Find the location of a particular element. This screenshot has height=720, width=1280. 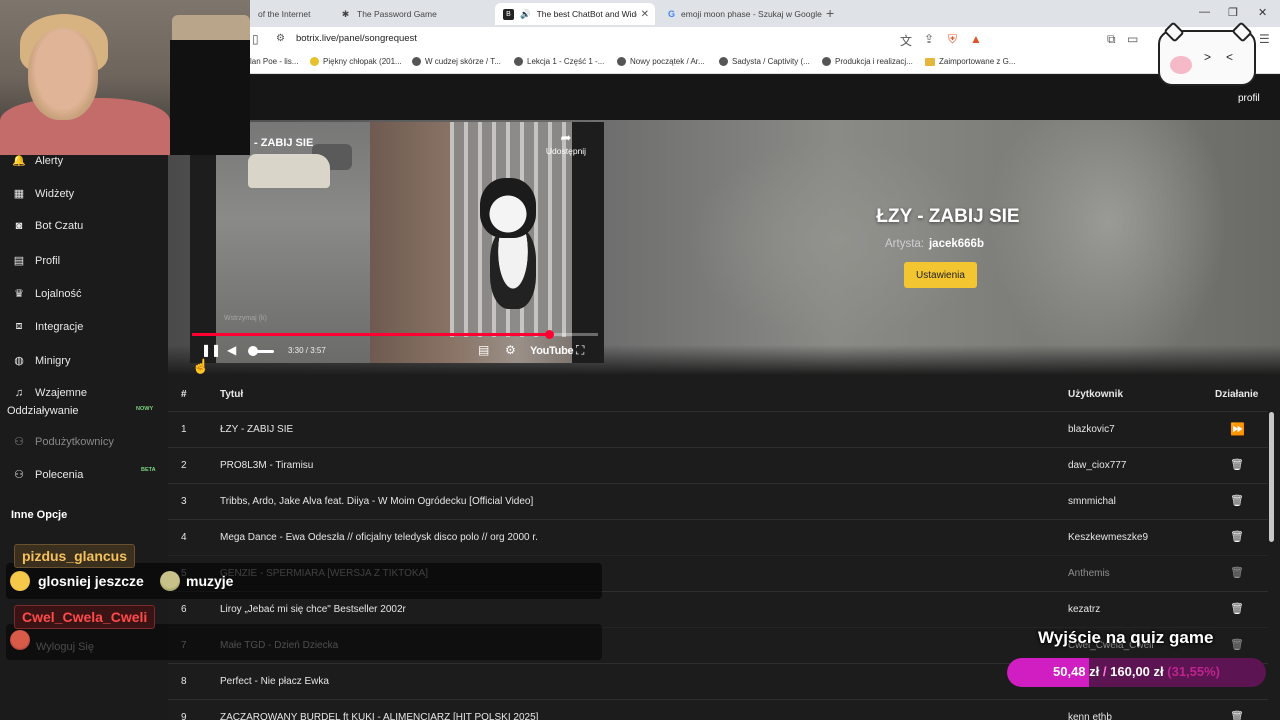

id-card-icon: ▤ is located at coordinates (19, 261).